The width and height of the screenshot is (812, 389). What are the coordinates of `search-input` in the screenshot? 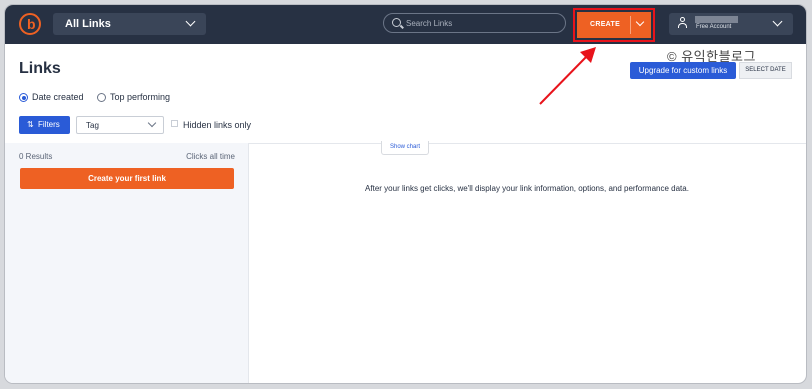 It's located at (481, 23).